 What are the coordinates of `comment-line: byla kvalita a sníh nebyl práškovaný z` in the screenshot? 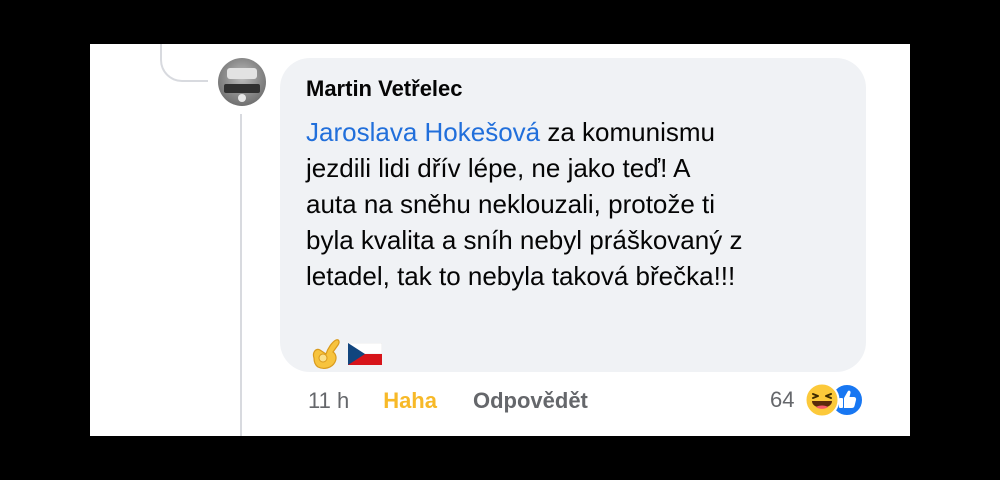 It's located at (524, 240).